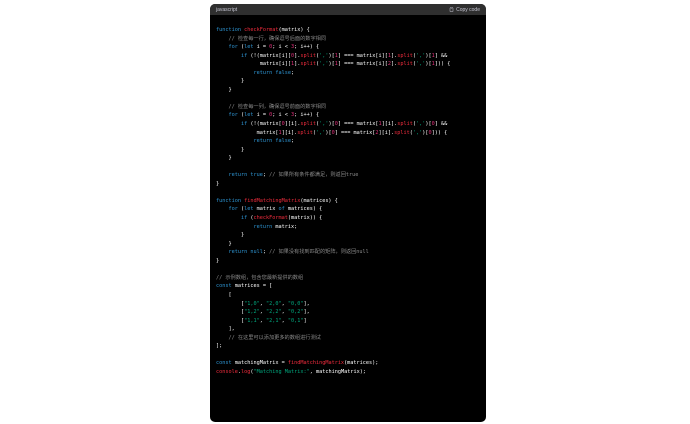 Image resolution: width=690 pixels, height=424 pixels. Describe the element at coordinates (252, 320) in the screenshot. I see `code-token: "1,1"` at that location.